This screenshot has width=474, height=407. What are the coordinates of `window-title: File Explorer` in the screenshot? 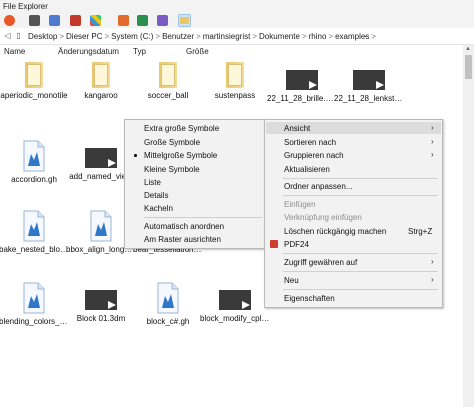 It's located at (25, 6).